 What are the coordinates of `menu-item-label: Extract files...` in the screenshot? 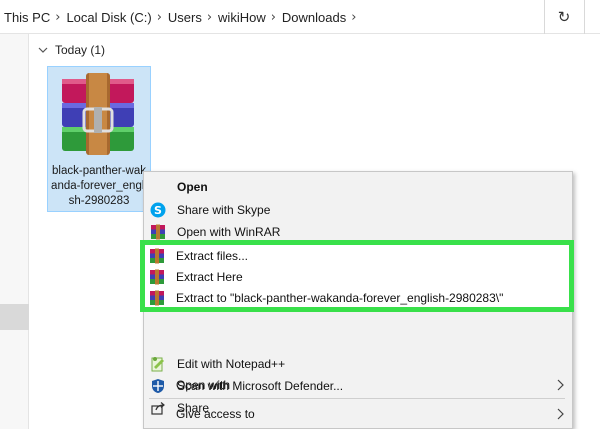 It's located at (212, 256).